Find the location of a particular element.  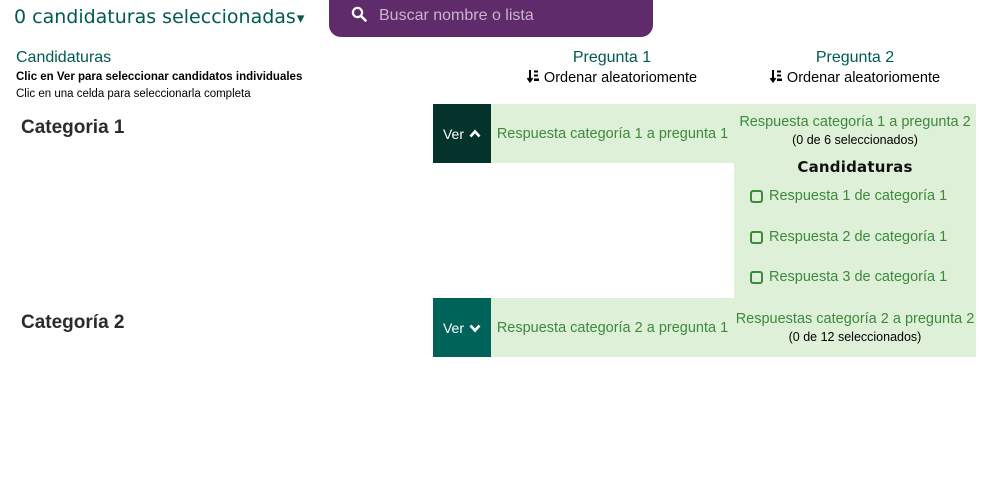

question-1-sort-button: Ordenar aleatoriomente is located at coordinates (612, 77).